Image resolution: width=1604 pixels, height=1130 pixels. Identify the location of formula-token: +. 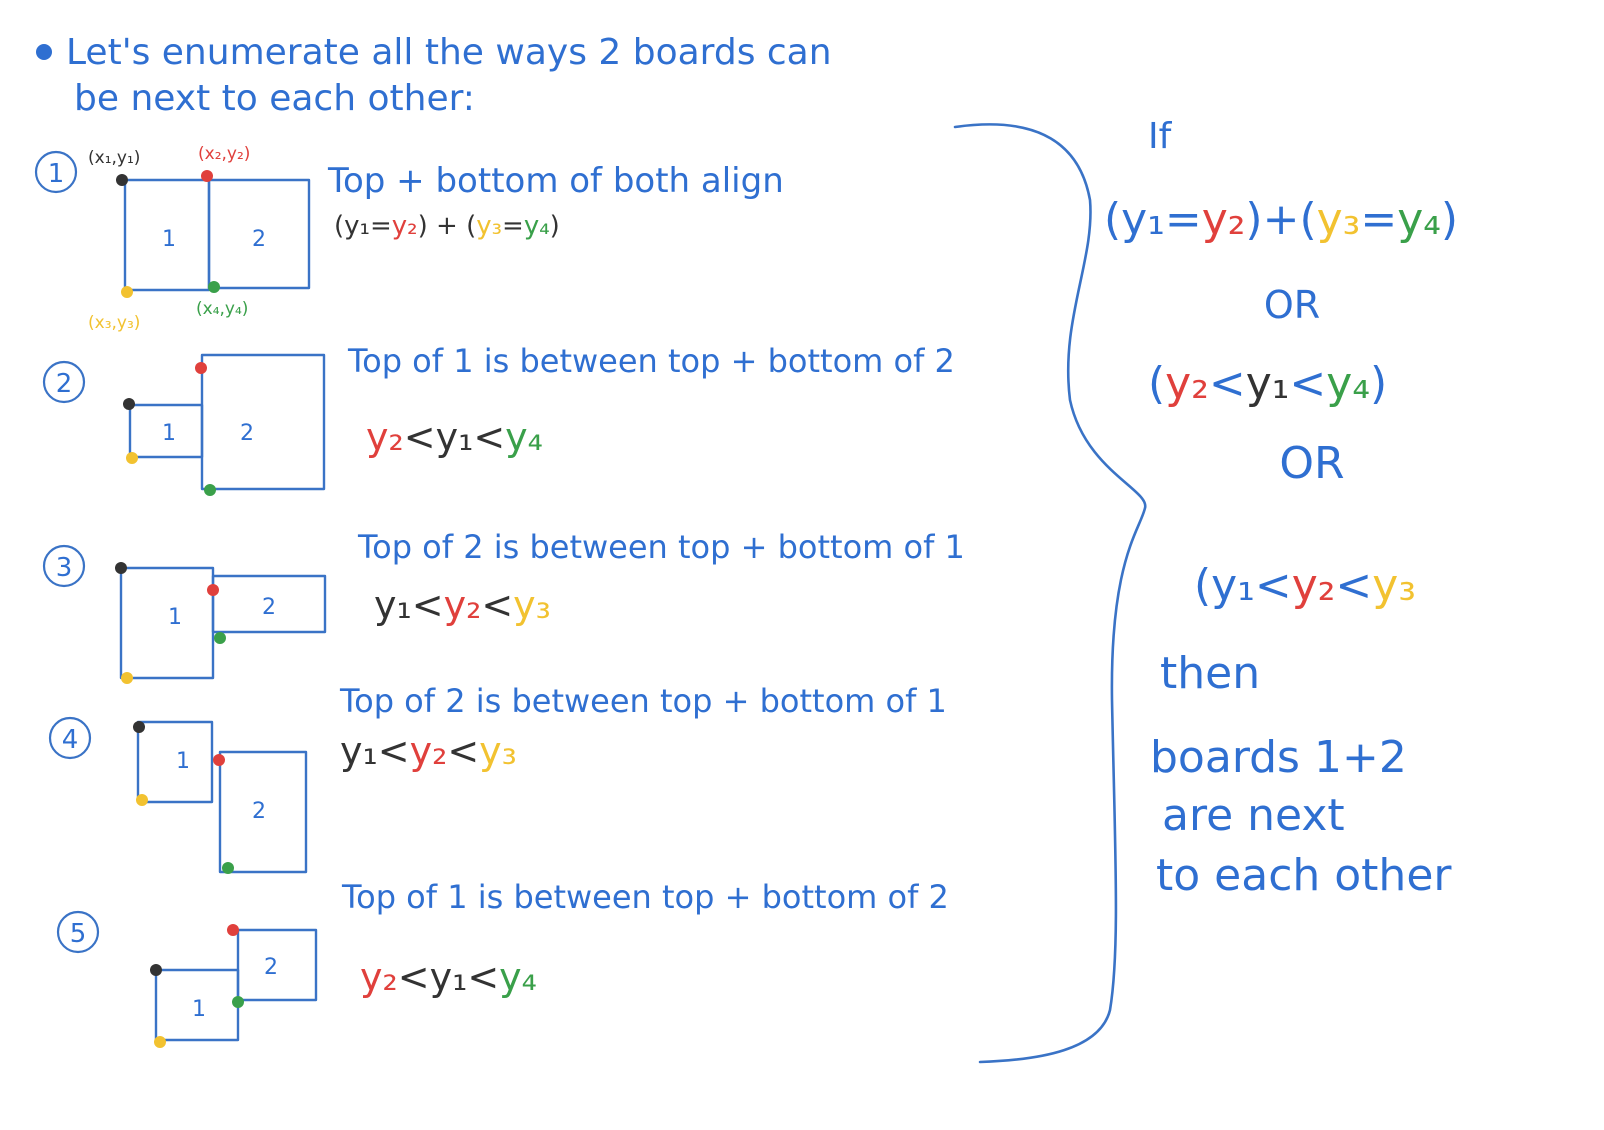
(1281, 219).